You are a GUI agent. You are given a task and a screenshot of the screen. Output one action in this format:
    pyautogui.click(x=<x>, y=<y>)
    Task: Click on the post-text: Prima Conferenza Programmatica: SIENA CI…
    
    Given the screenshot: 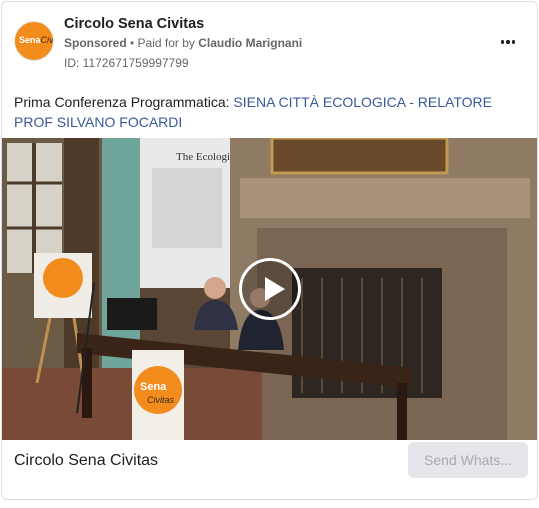 What is the action you would take?
    pyautogui.click(x=271, y=112)
    